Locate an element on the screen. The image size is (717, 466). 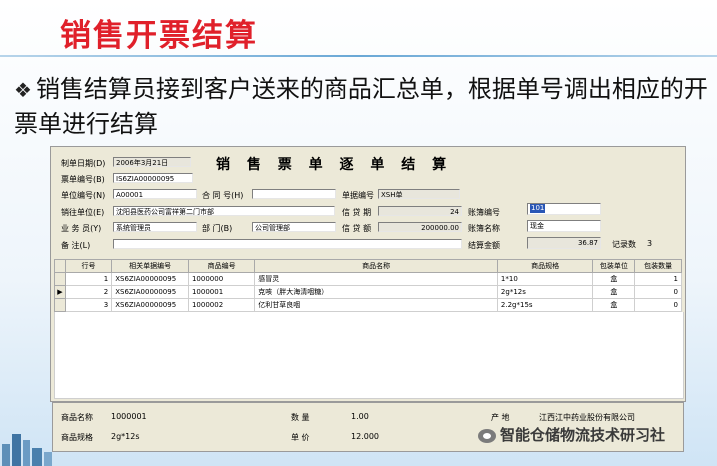
cell-spec: 2g*12s is located at coordinates (545, 292).